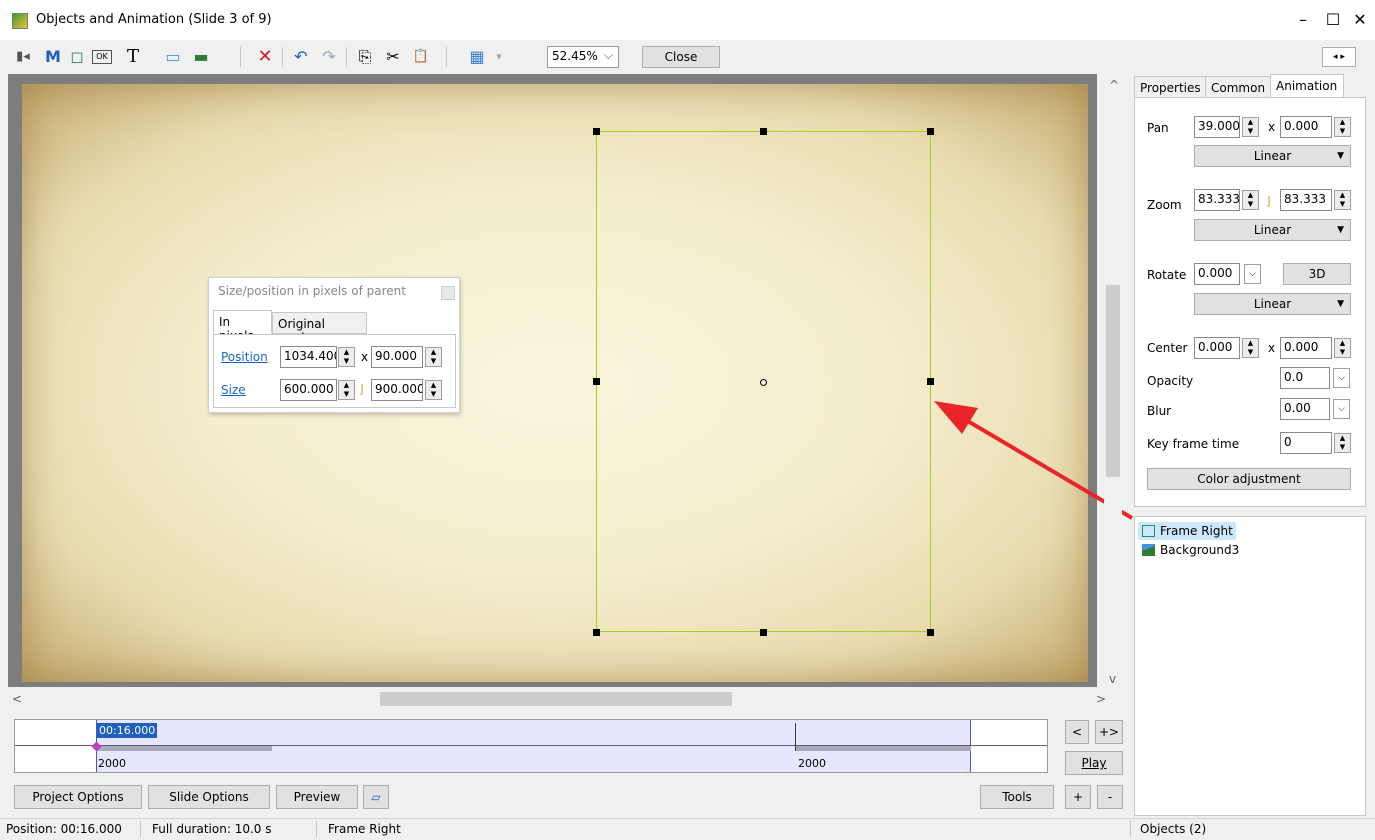 The width and height of the screenshot is (1375, 840). What do you see at coordinates (376, 797) in the screenshot?
I see `screen-icon: ▱` at bounding box center [376, 797].